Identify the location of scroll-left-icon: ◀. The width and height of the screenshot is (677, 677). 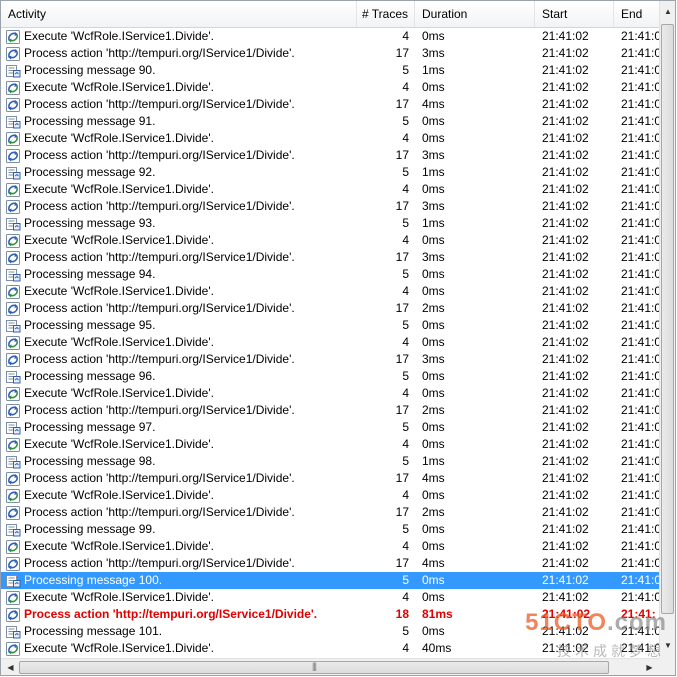
(10, 667).